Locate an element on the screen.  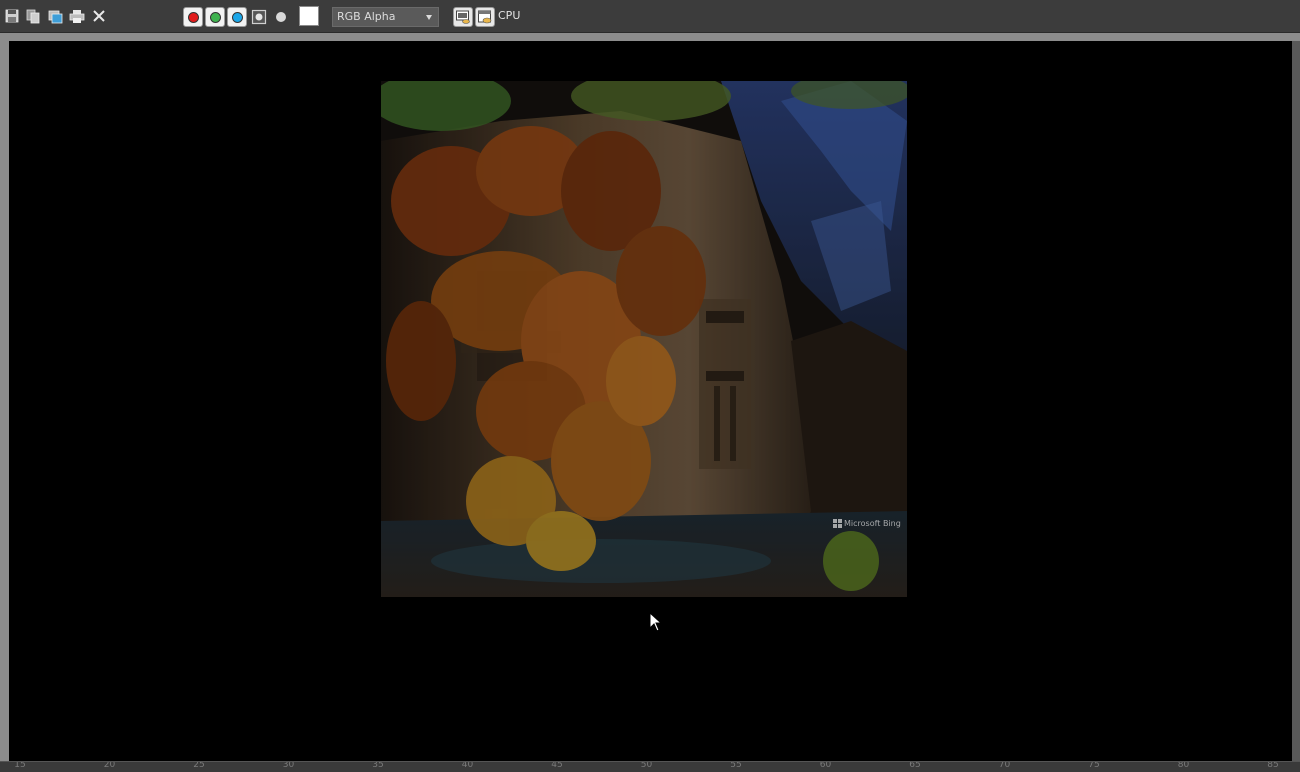
chevron-down-icon is located at coordinates (429, 17).